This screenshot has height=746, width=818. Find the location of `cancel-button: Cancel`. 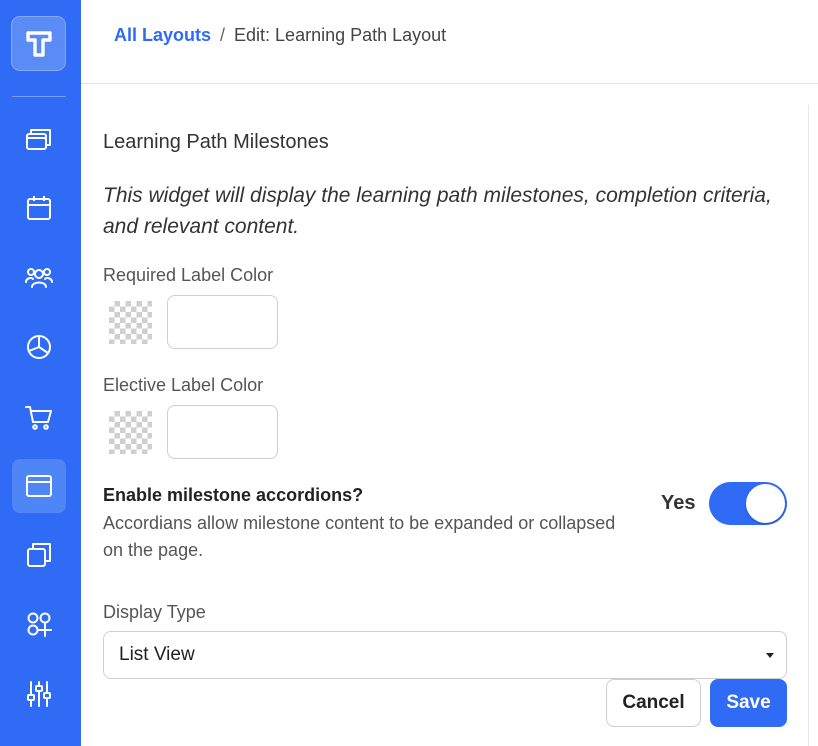

cancel-button: Cancel is located at coordinates (653, 703).